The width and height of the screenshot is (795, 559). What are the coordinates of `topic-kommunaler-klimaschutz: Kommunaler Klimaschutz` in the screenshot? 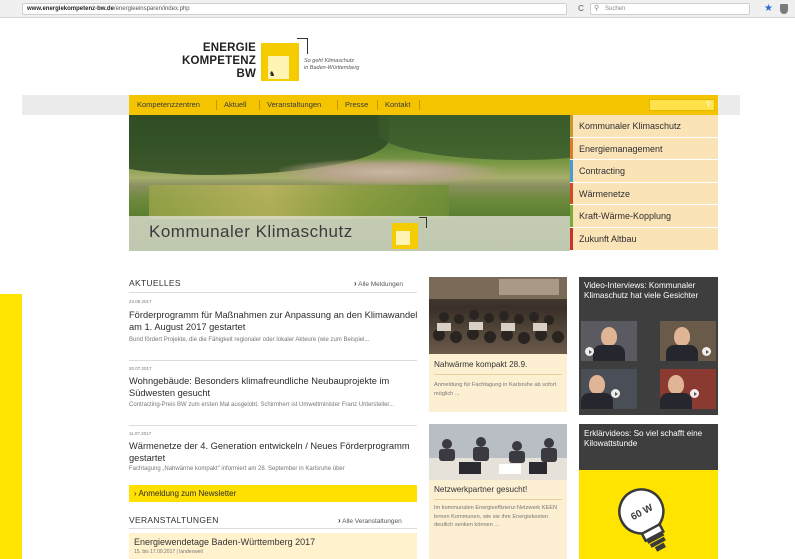 It's located at (644, 126).